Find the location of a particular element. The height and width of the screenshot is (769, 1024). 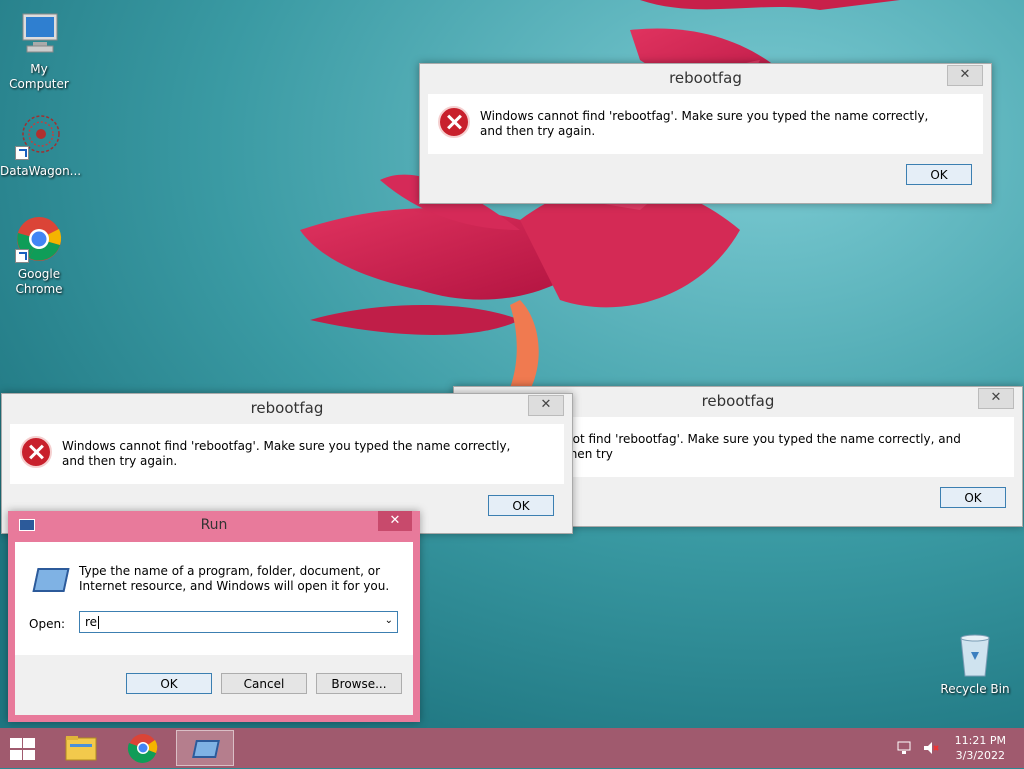

network-icon is located at coordinates (905, 748).